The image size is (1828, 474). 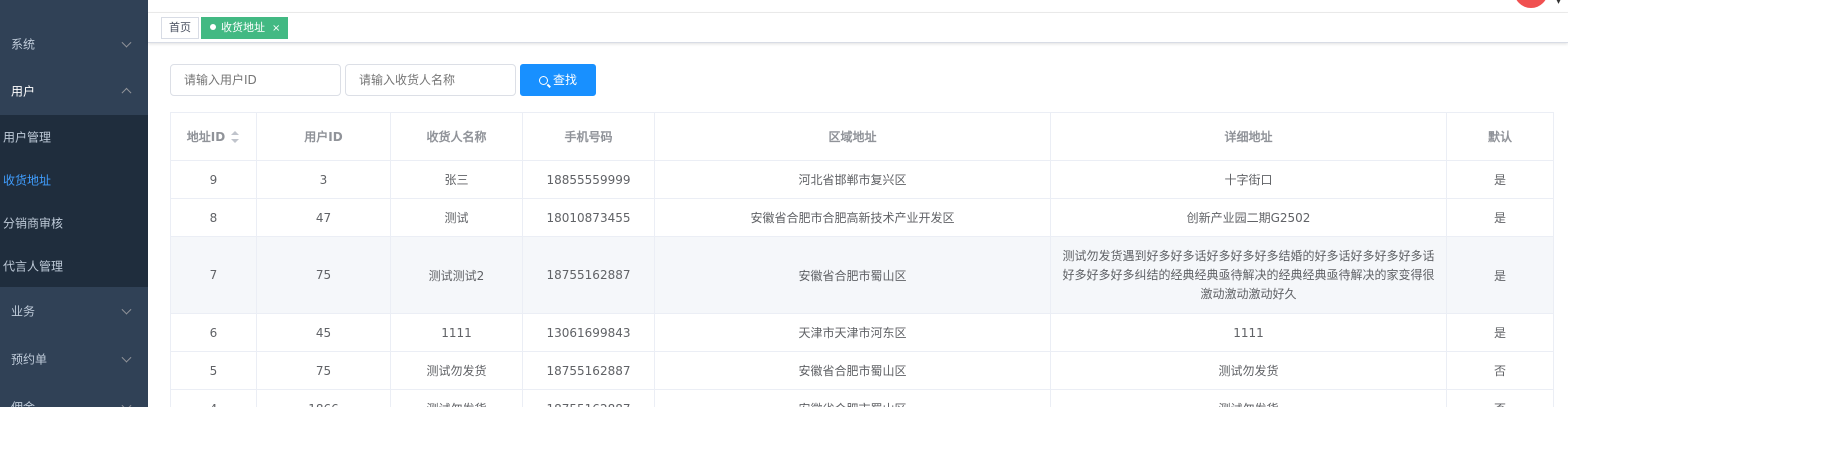 What do you see at coordinates (852, 332) in the screenshot?
I see `cell-region: 天津市天津市河东区` at bounding box center [852, 332].